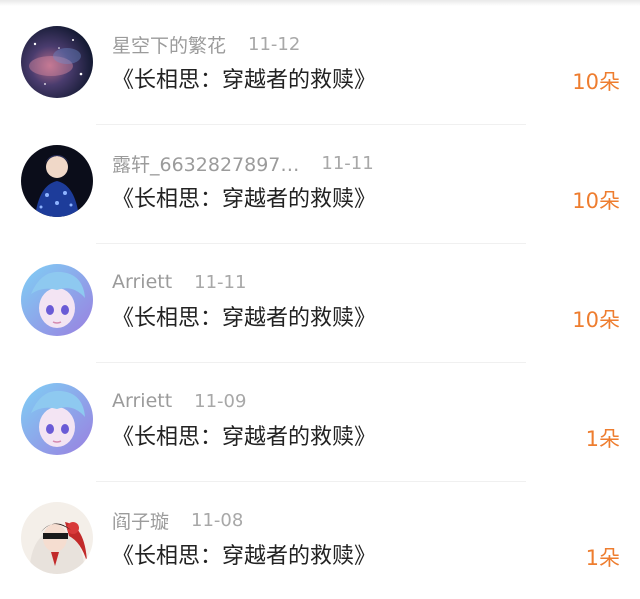 The height and width of the screenshot is (599, 640). I want to click on nebula-avatar, so click(57, 62).